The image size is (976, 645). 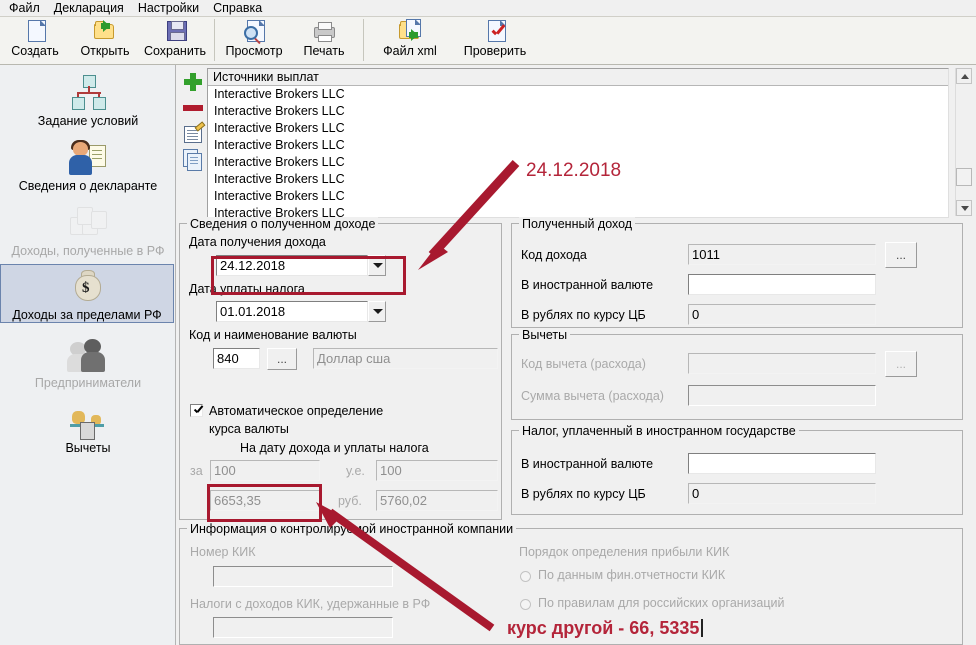 I want to click on income-code-label: Код дохода, so click(x=554, y=255).